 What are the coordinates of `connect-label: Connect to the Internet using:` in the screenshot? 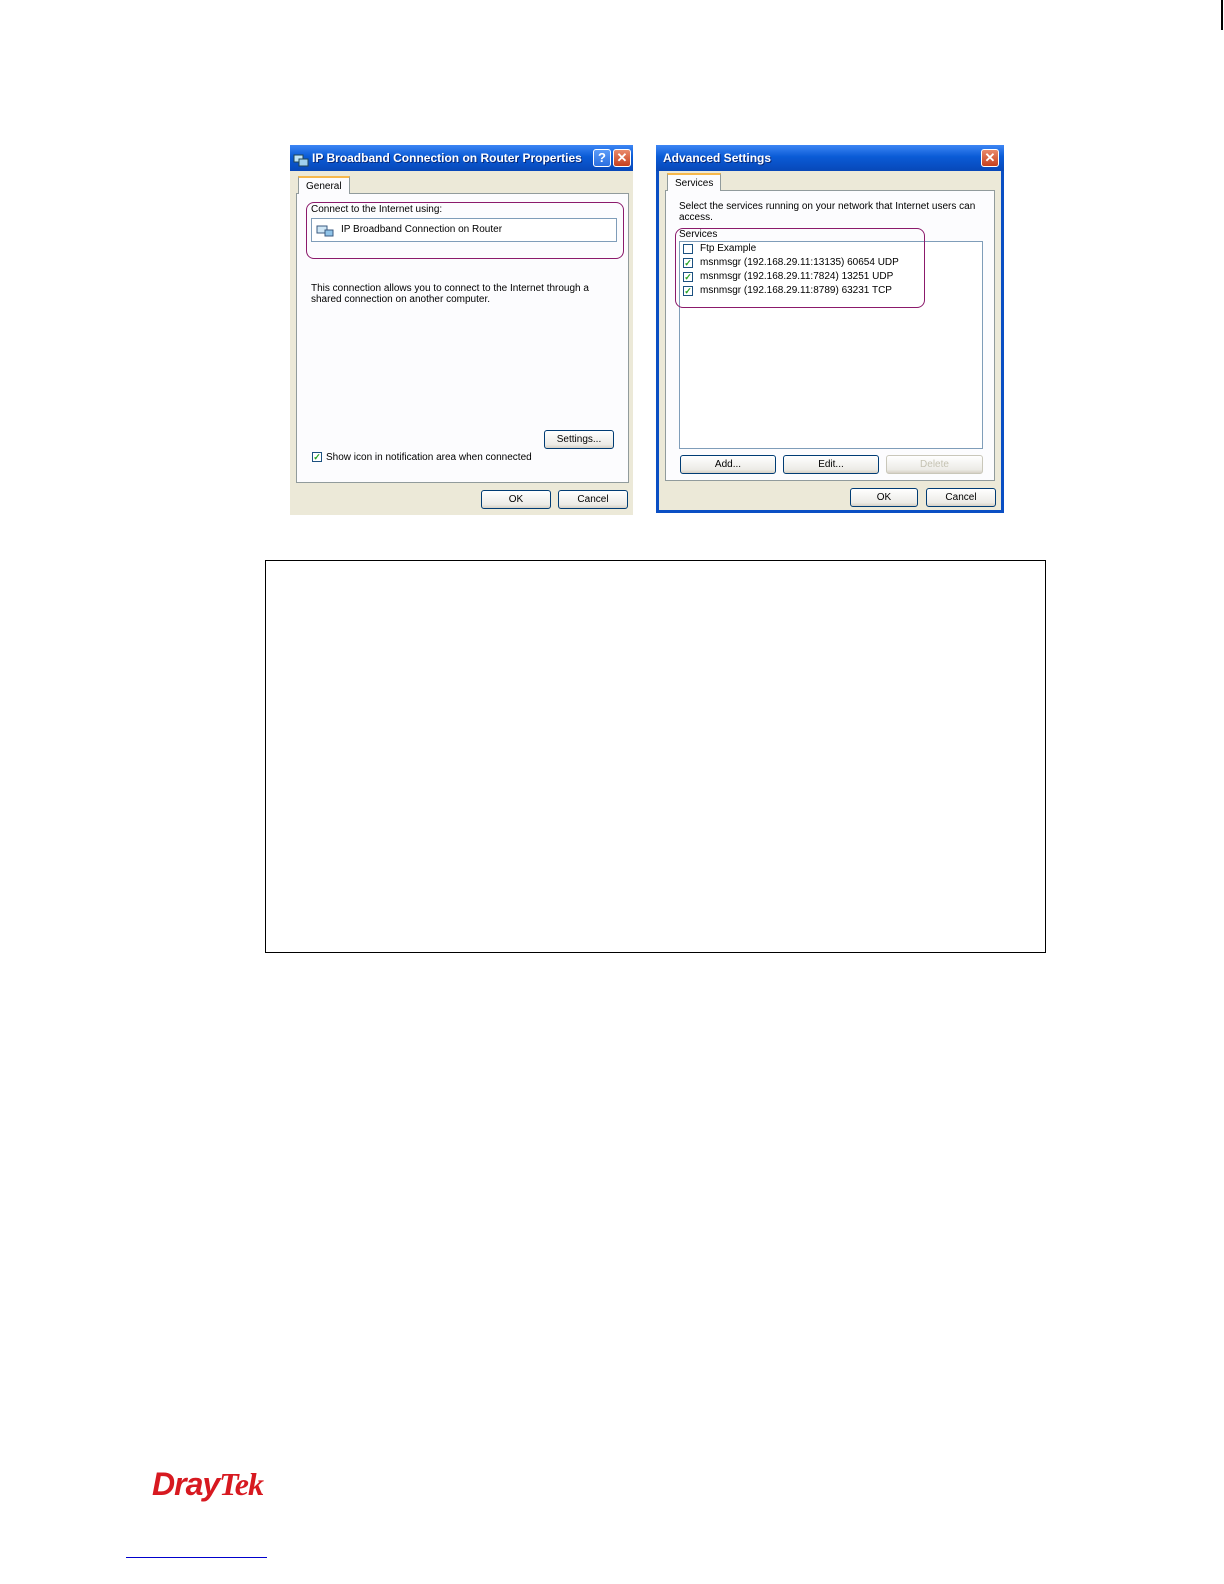 It's located at (377, 209).